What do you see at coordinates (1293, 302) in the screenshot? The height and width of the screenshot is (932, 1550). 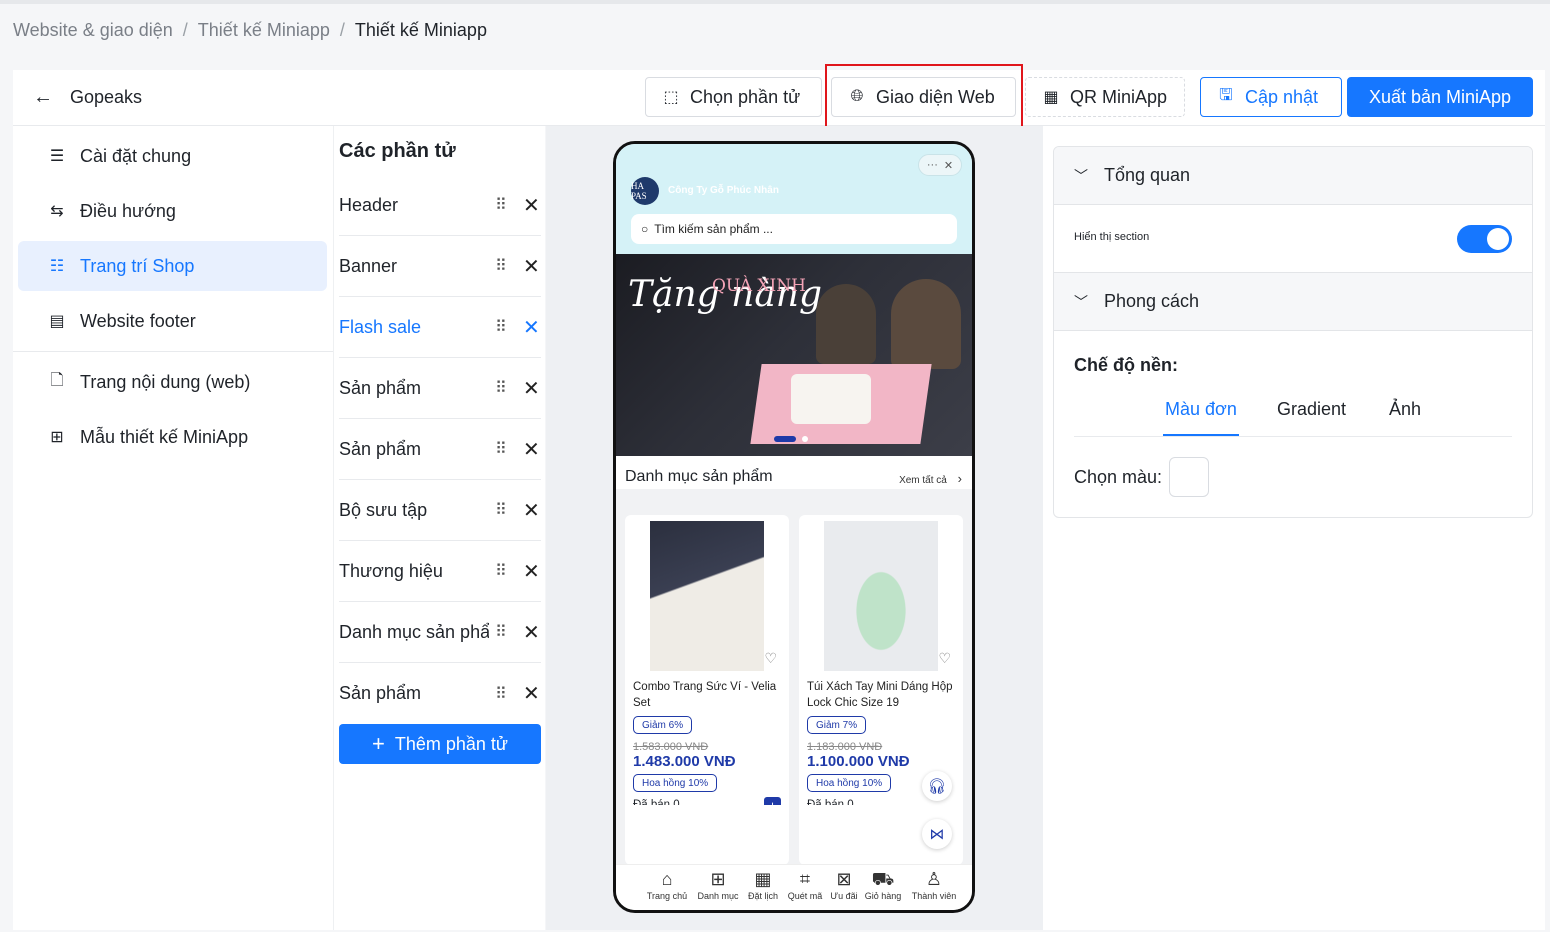 I see `style-section-header: ﹀ Phong cách` at bounding box center [1293, 302].